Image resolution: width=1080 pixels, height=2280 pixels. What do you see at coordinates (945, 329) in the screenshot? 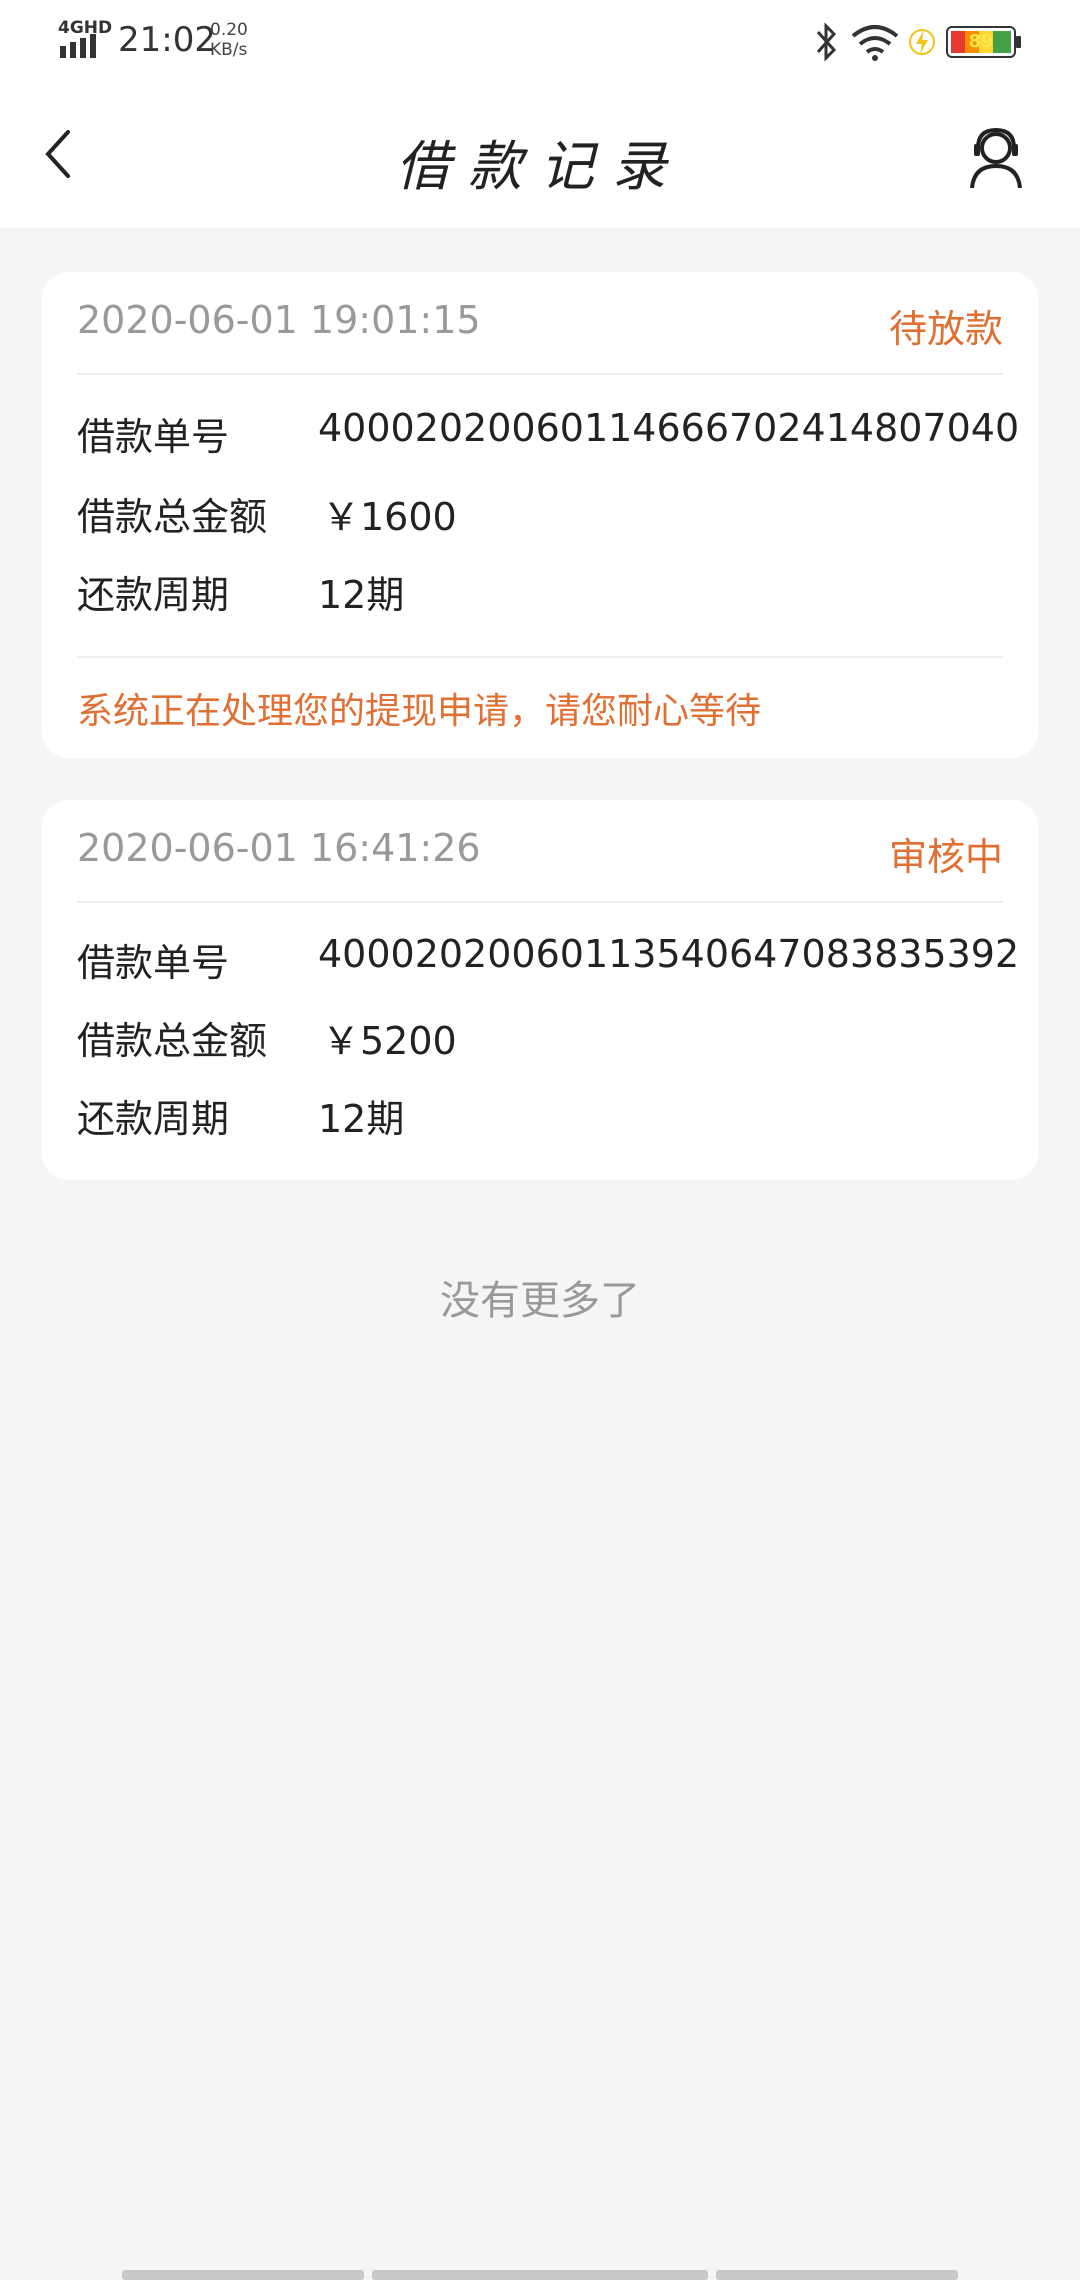
I see `loan-status: 待放款` at bounding box center [945, 329].